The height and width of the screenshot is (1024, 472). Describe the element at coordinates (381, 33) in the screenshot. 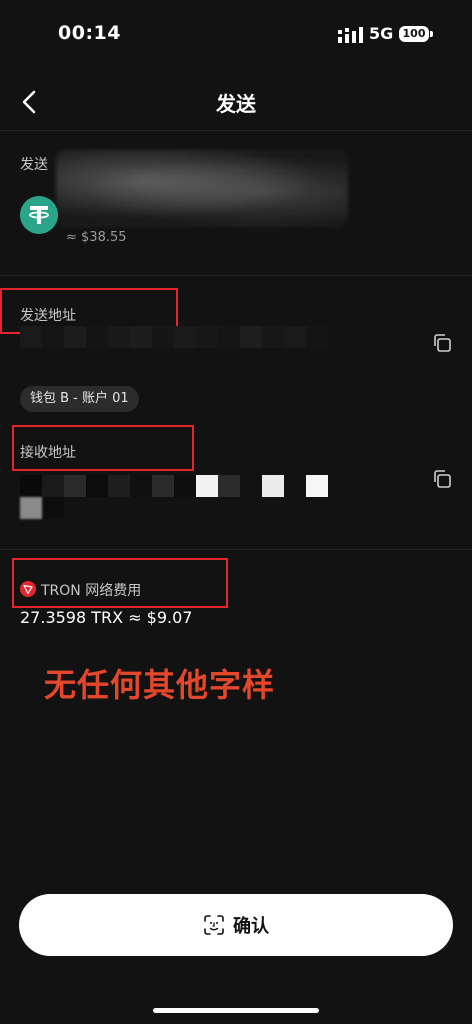

I see `network-type: 5G` at that location.